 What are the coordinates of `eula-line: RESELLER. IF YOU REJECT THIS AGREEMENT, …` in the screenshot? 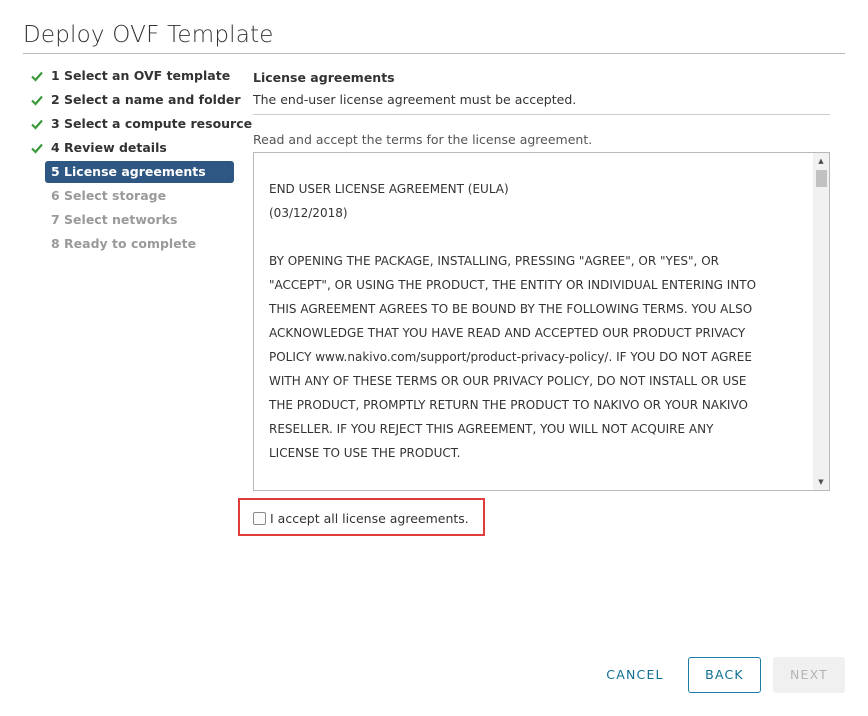 It's located at (491, 429).